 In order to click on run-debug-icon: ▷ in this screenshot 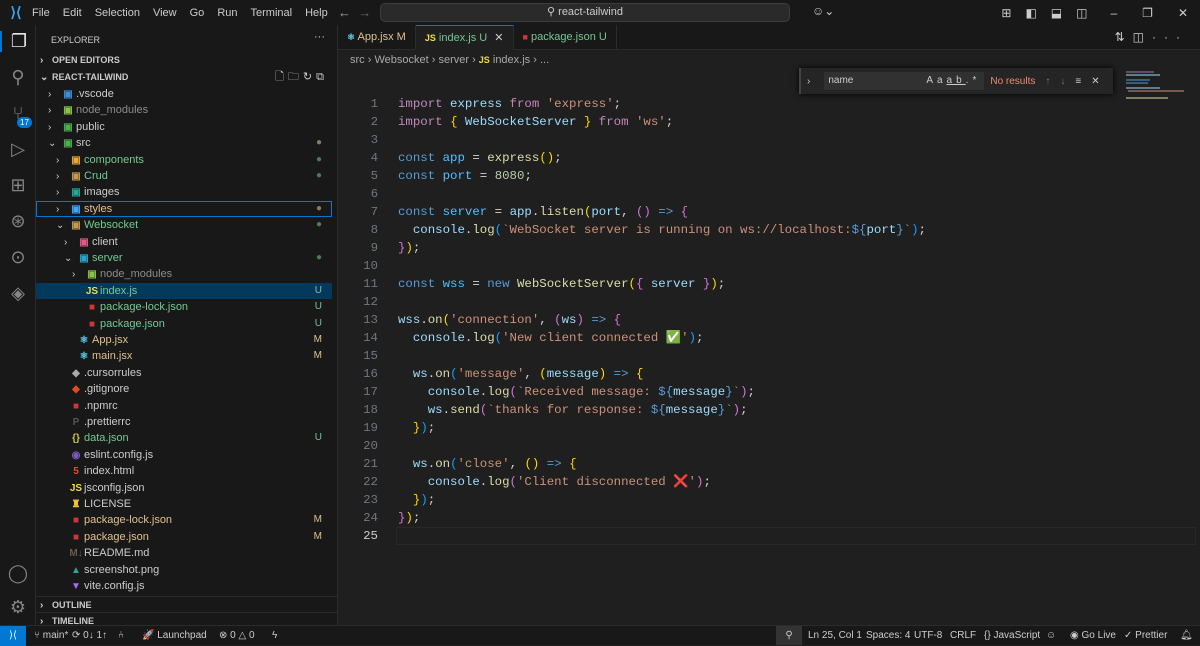, I will do `click(18, 149)`.